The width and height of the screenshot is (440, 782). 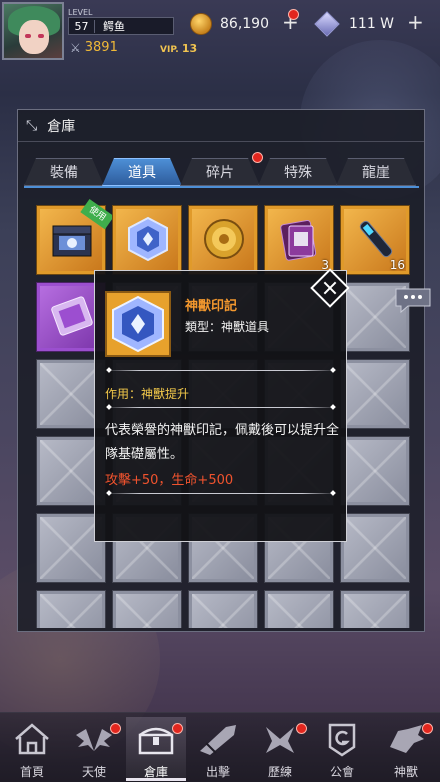 I want to click on nav-sortie: 出擊, so click(x=218, y=749).